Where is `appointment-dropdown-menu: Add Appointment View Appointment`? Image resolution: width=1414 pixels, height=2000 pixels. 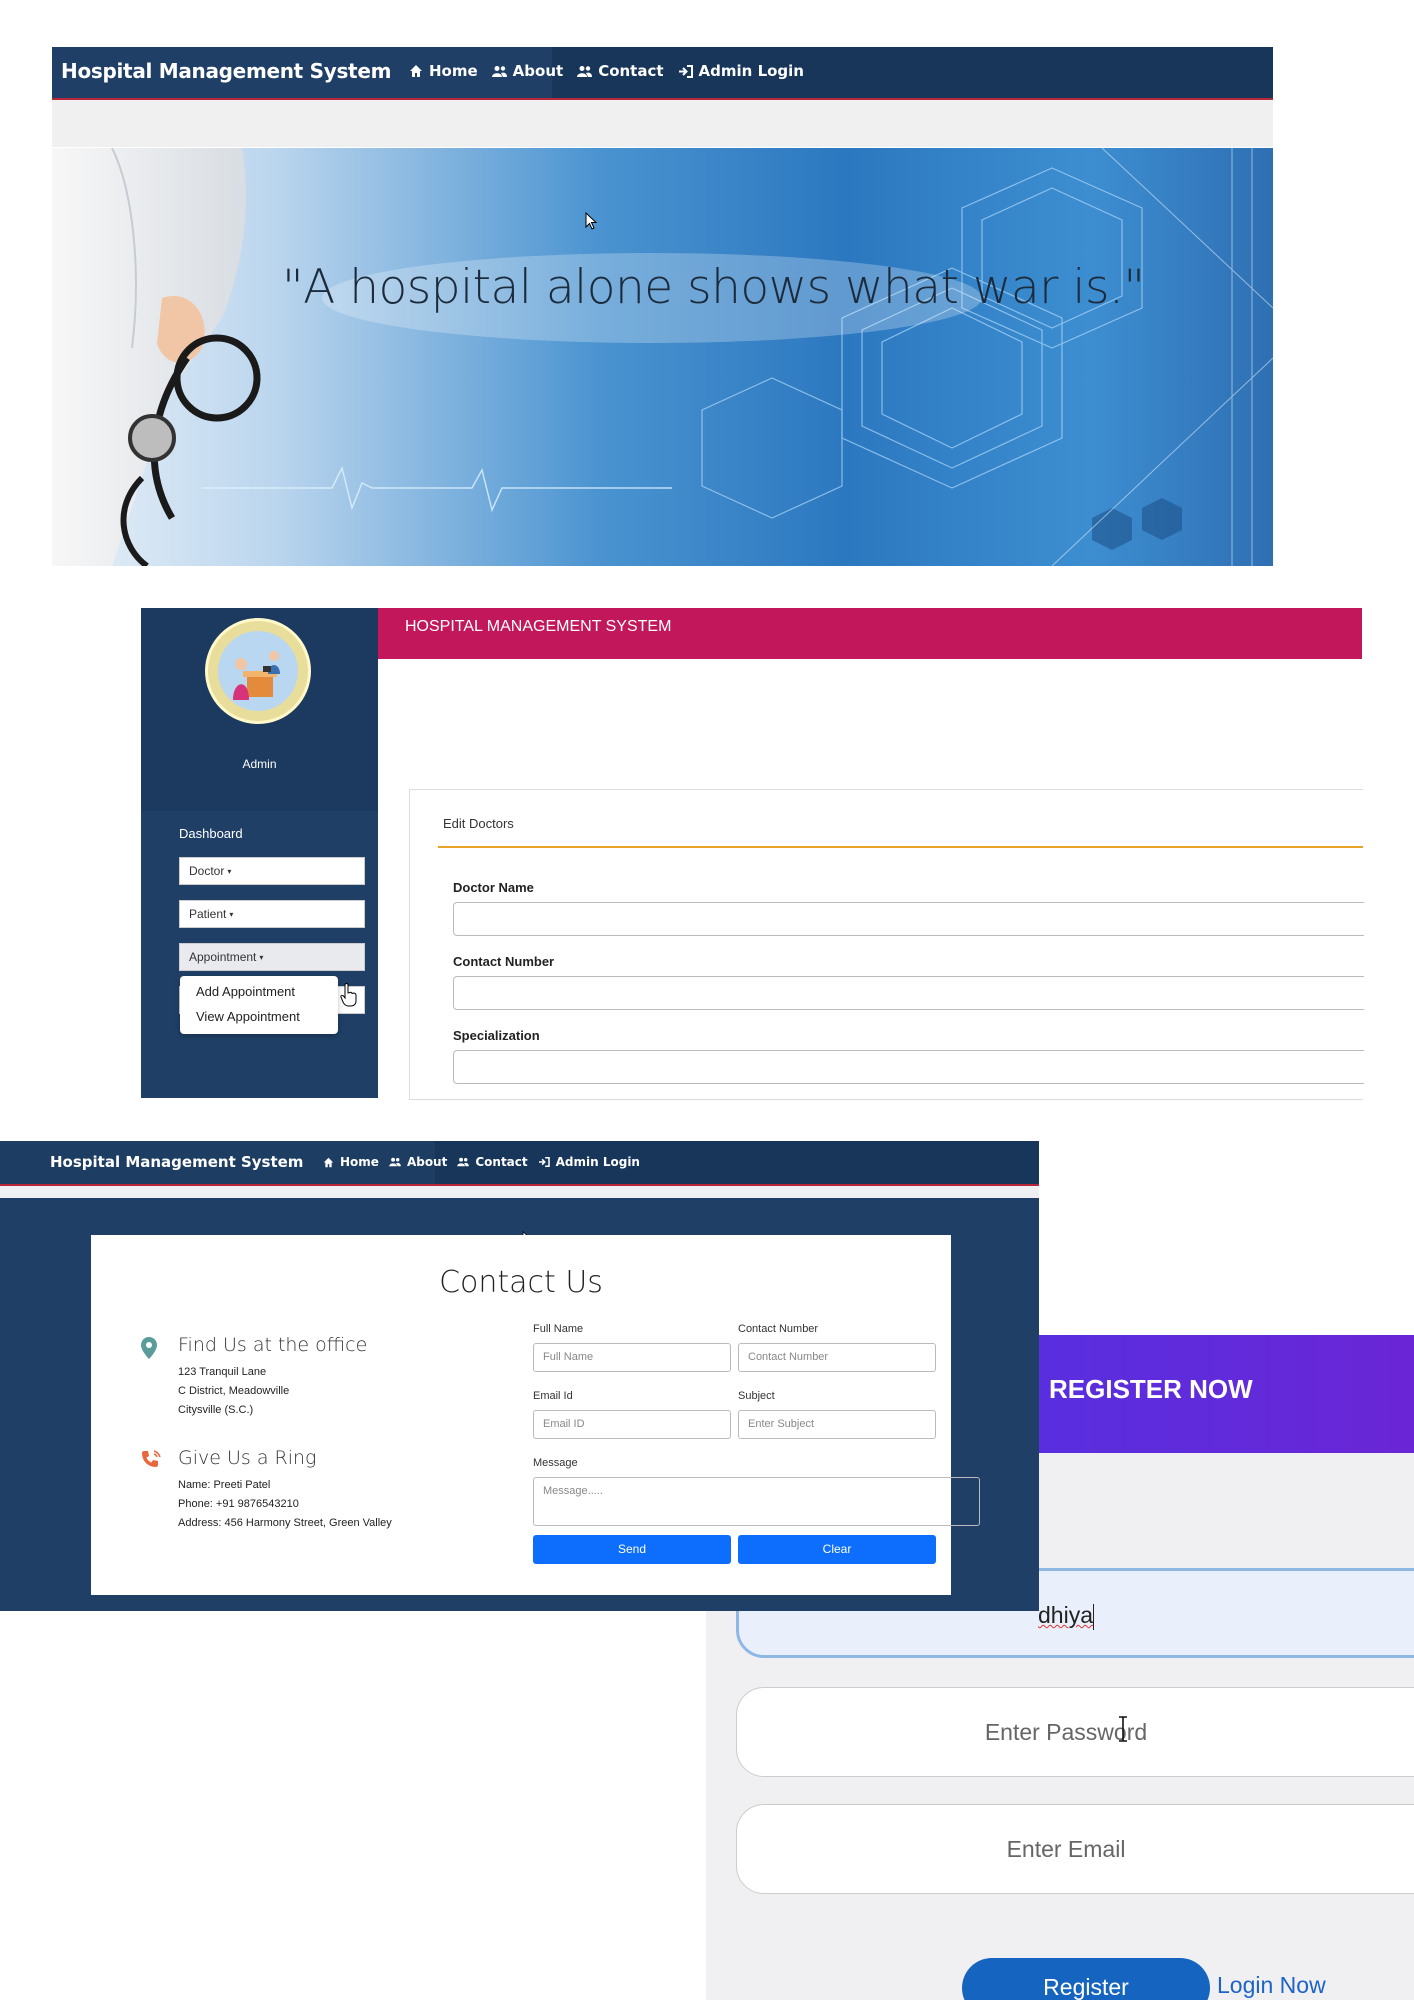 appointment-dropdown-menu: Add Appointment View Appointment is located at coordinates (259, 1005).